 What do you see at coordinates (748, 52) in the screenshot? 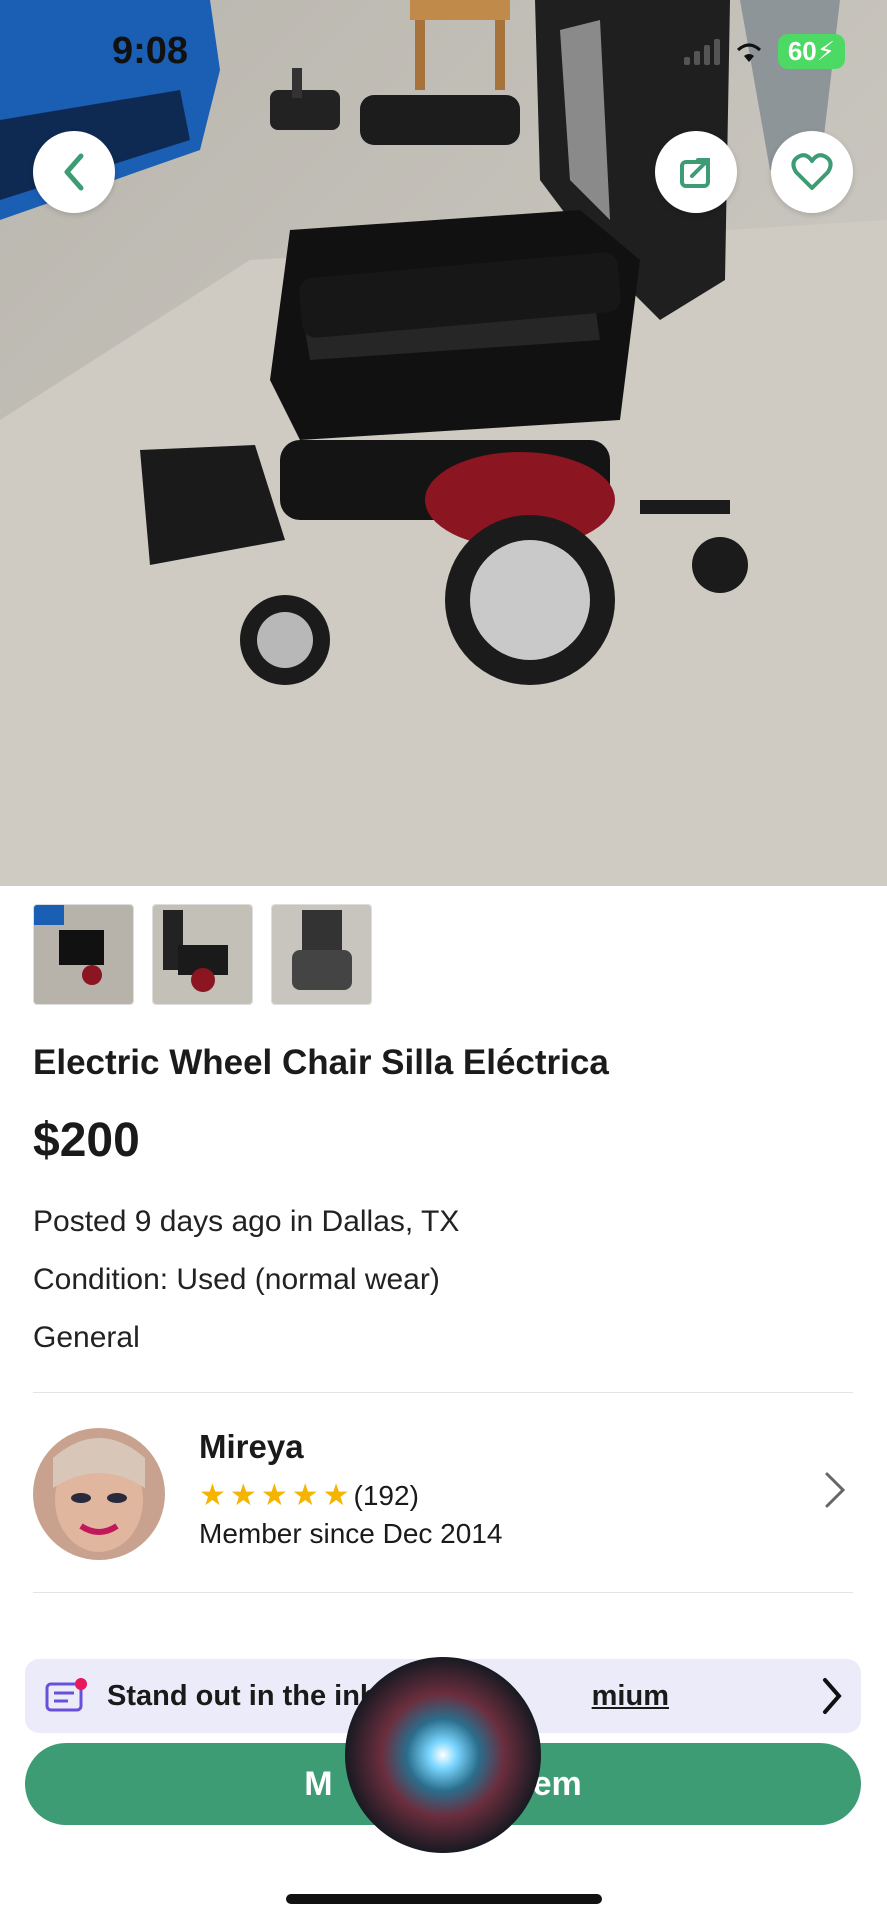
I see `wifi-icon` at bounding box center [748, 52].